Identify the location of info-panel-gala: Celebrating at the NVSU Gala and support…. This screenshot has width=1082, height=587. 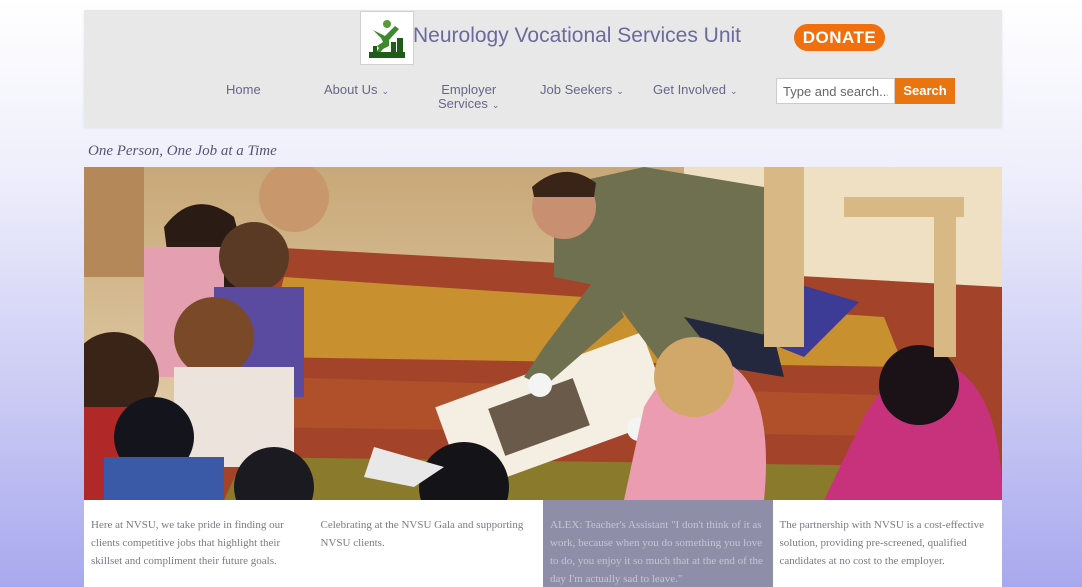
(428, 543).